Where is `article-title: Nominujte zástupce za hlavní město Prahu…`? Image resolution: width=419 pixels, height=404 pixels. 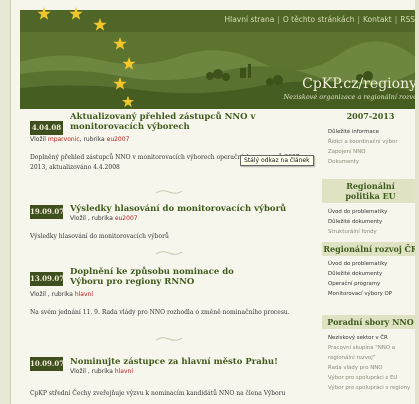 article-title: Nominujte zástupce za hlavní město Prahu… is located at coordinates (189, 362).